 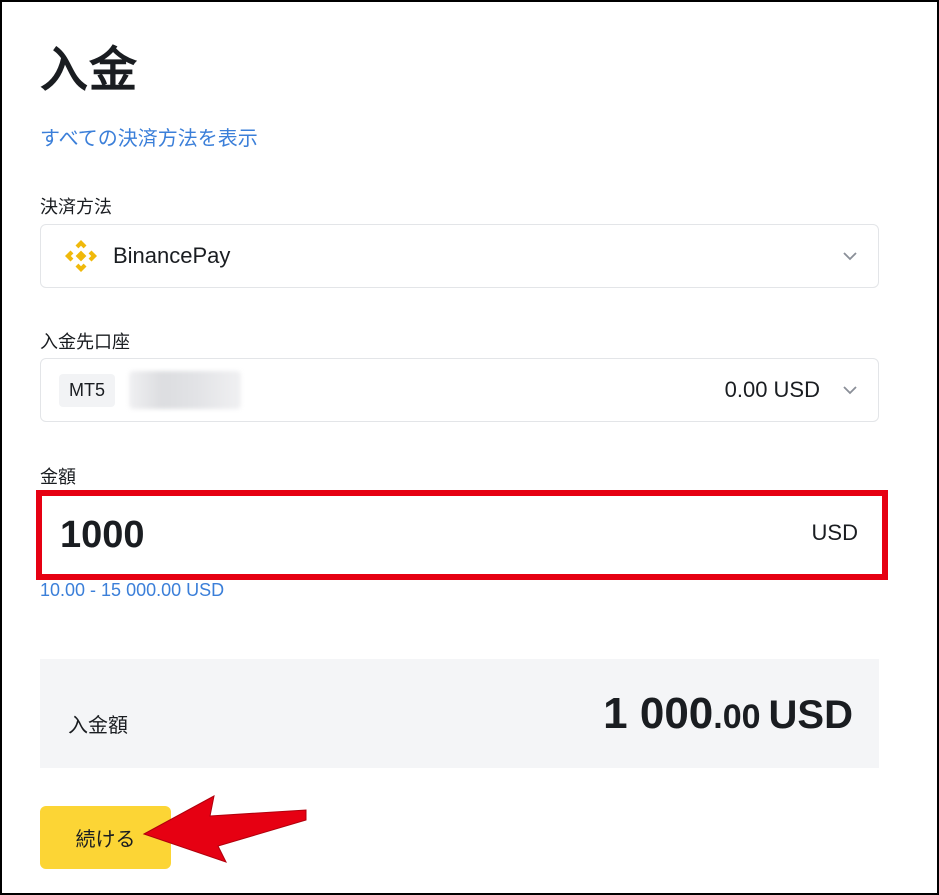 What do you see at coordinates (459, 390) in the screenshot?
I see `deposit-account-select: MT5 0.00 USD` at bounding box center [459, 390].